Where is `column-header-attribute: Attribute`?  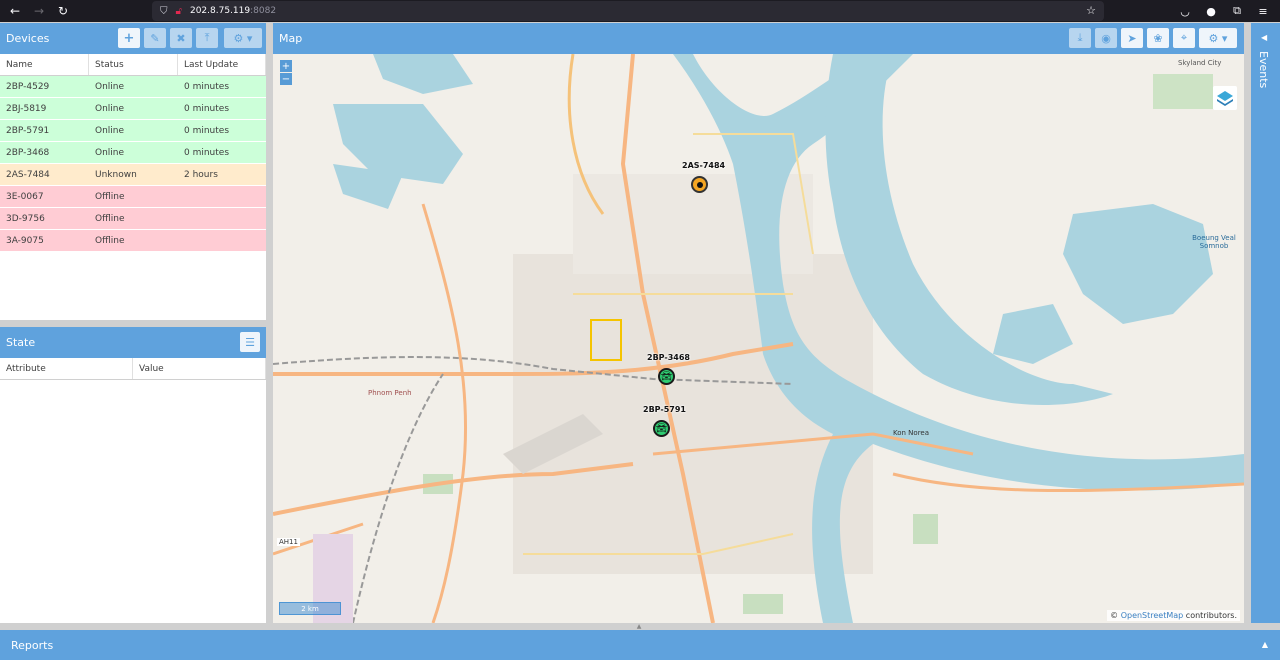
column-header-attribute: Attribute is located at coordinates (66, 368).